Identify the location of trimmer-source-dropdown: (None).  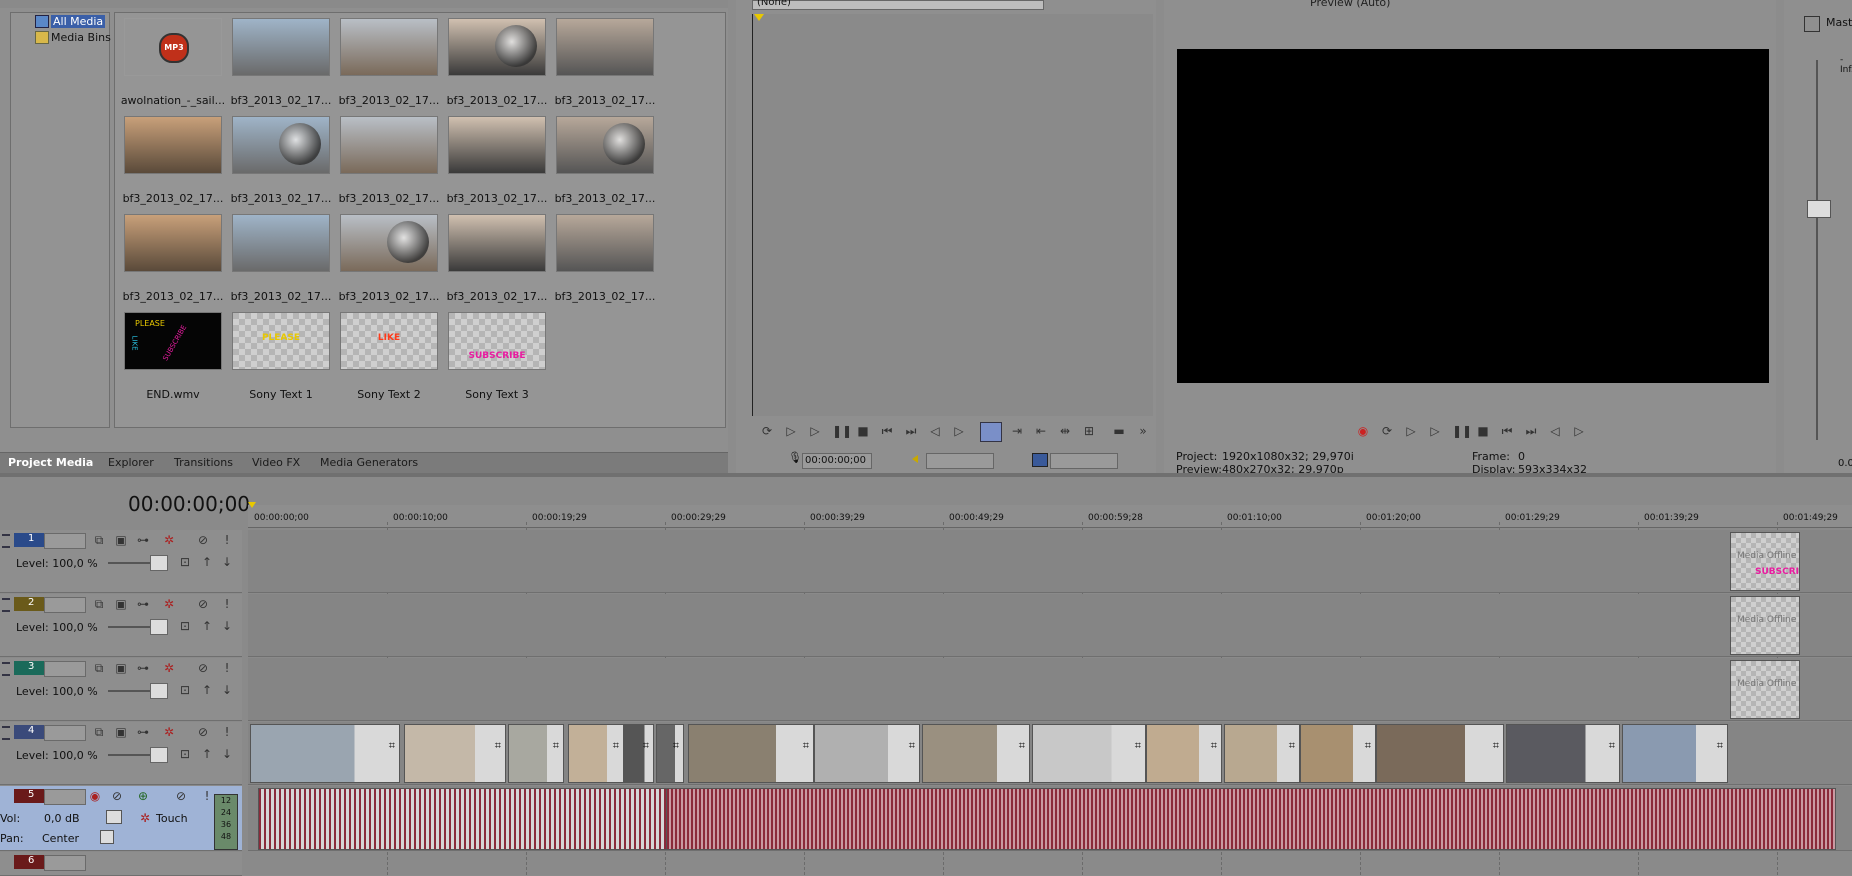
(898, 5).